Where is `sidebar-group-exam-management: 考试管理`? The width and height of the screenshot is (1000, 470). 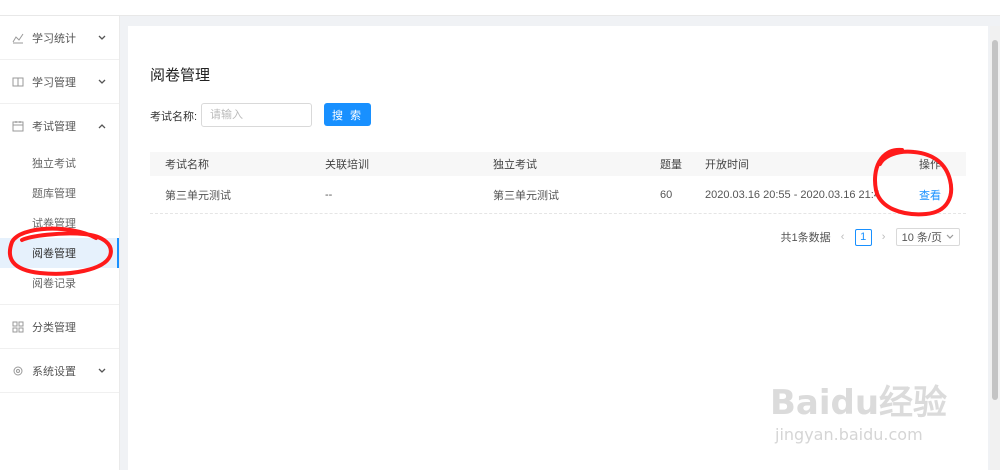
sidebar-group-exam-management: 考试管理 is located at coordinates (59, 126).